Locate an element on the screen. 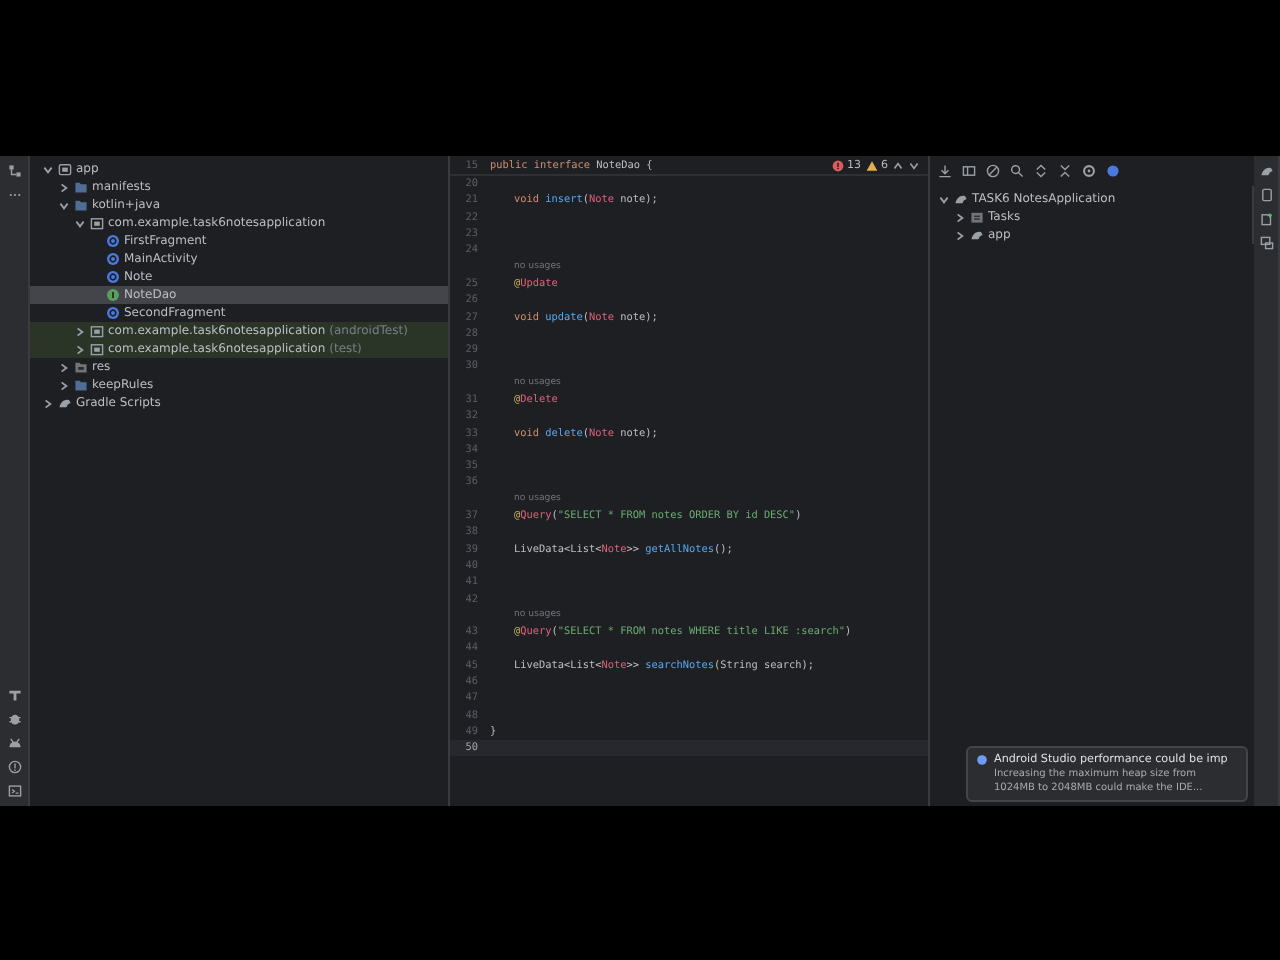 The height and width of the screenshot is (960, 1280). info-icon is located at coordinates (982, 760).